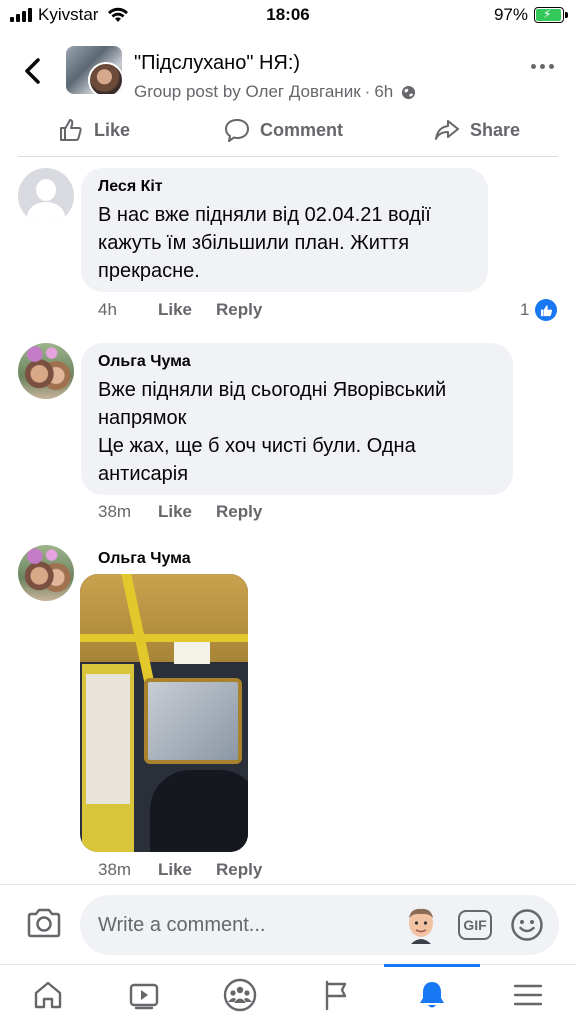 This screenshot has width=576, height=1024. I want to click on comment-meta: 4h Like Reply, so click(180, 310).